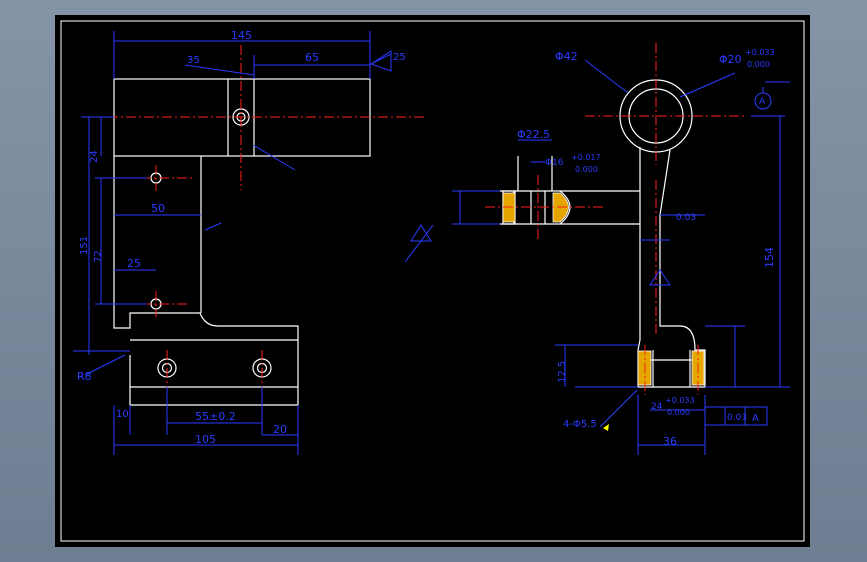 The image size is (867, 562). I want to click on perp-right: 0.03, so click(686, 218).